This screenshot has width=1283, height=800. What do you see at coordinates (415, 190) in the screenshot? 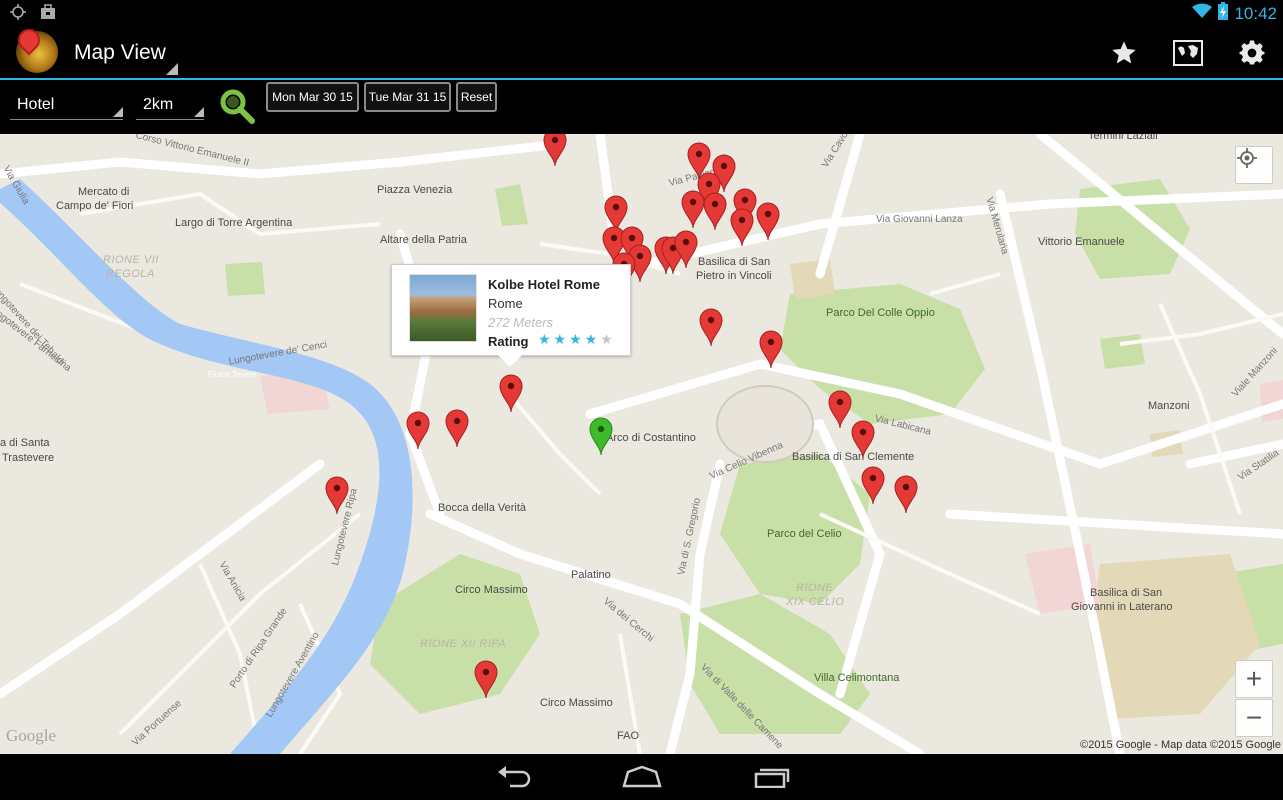
I see `poi-label: Piazza Venezia` at bounding box center [415, 190].